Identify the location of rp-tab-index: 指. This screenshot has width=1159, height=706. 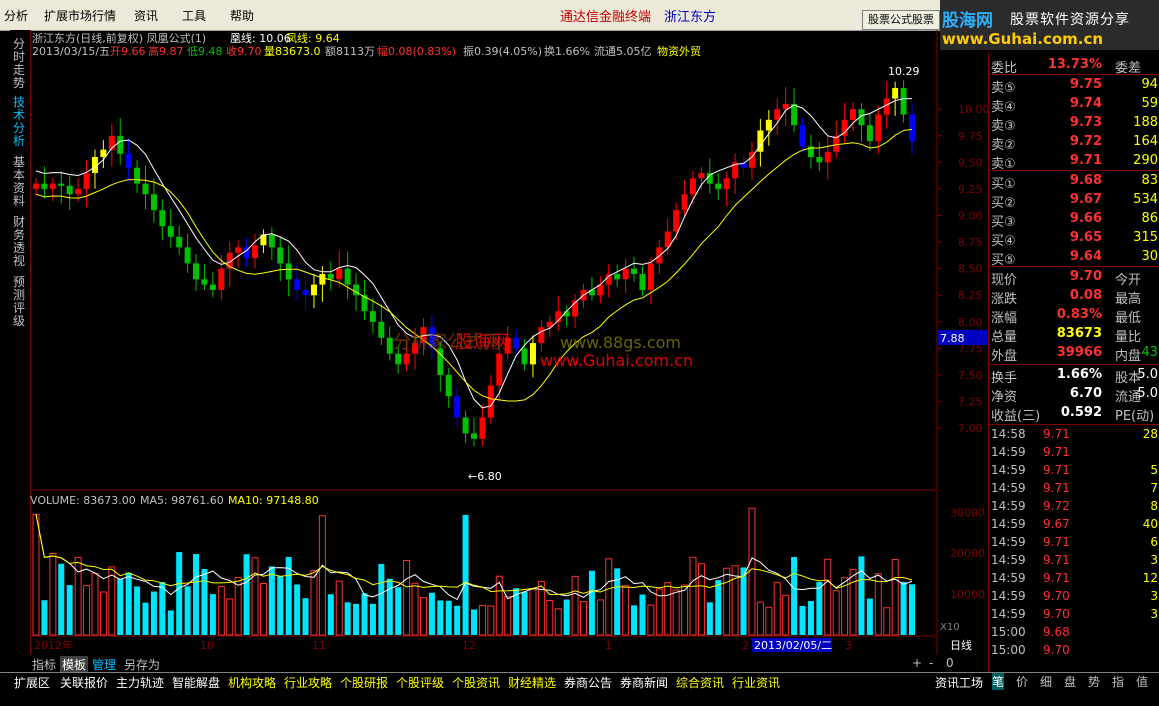
(1118, 681).